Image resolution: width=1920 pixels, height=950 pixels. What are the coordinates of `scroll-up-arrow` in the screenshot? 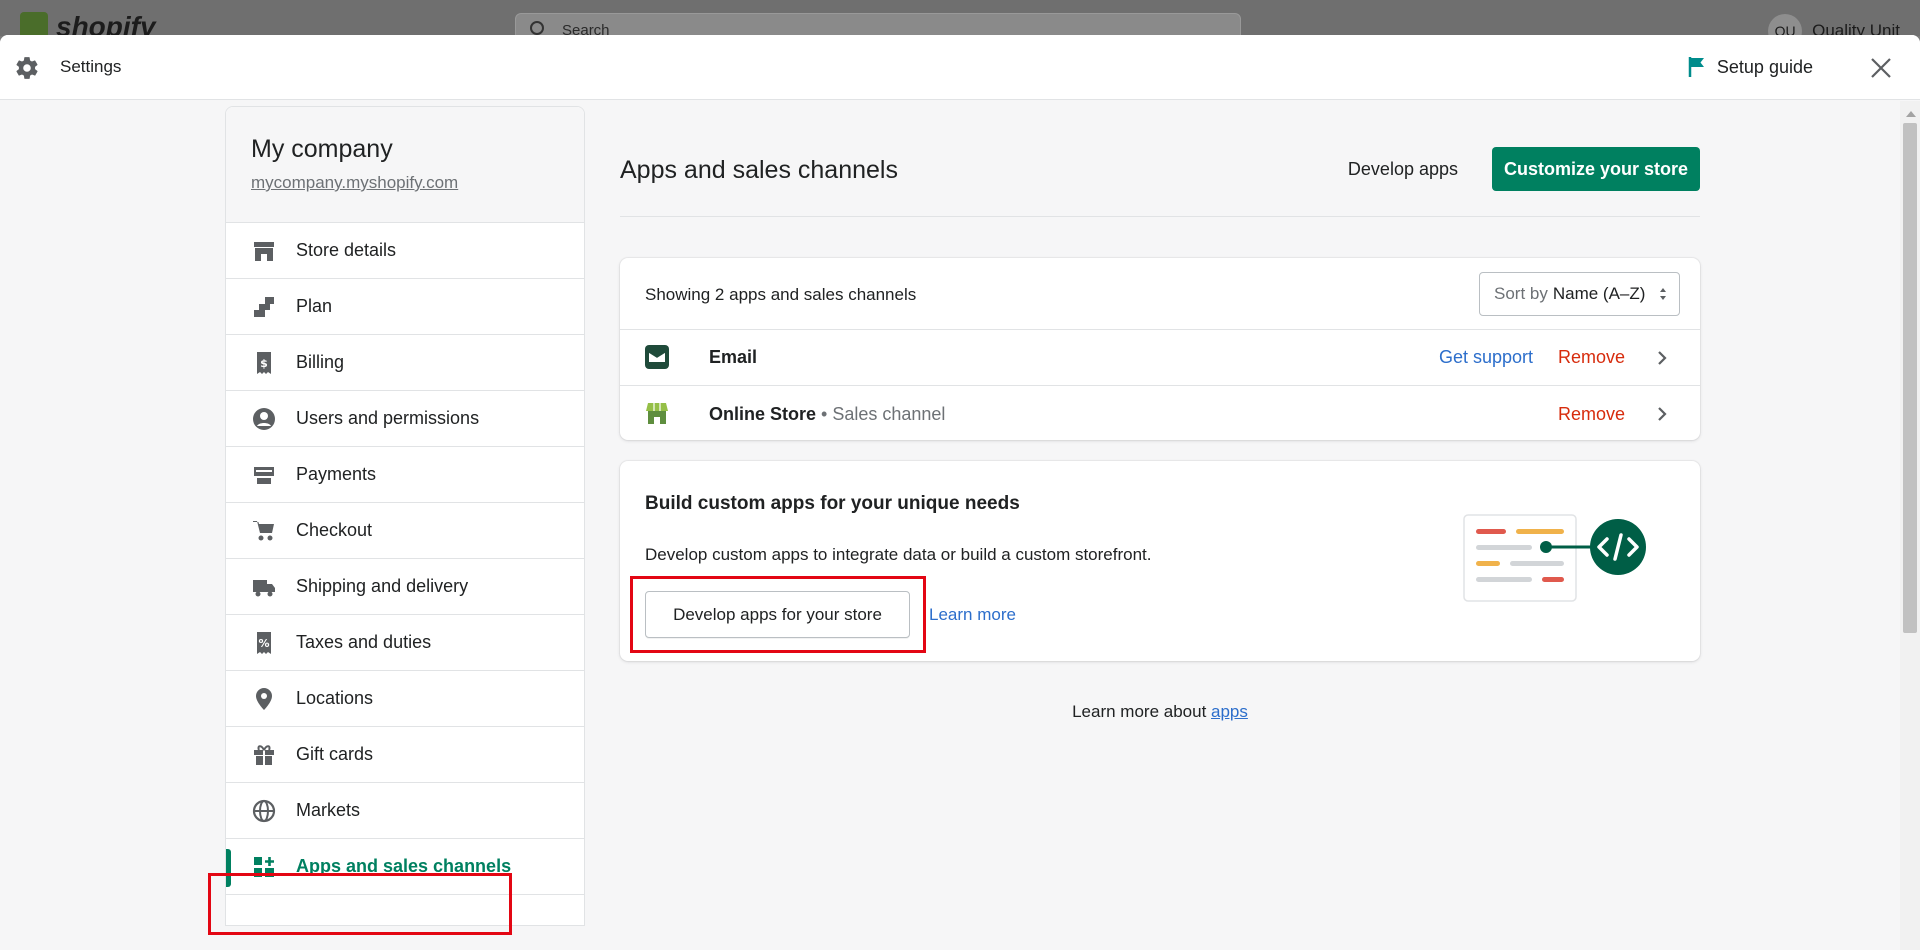 It's located at (1911, 114).